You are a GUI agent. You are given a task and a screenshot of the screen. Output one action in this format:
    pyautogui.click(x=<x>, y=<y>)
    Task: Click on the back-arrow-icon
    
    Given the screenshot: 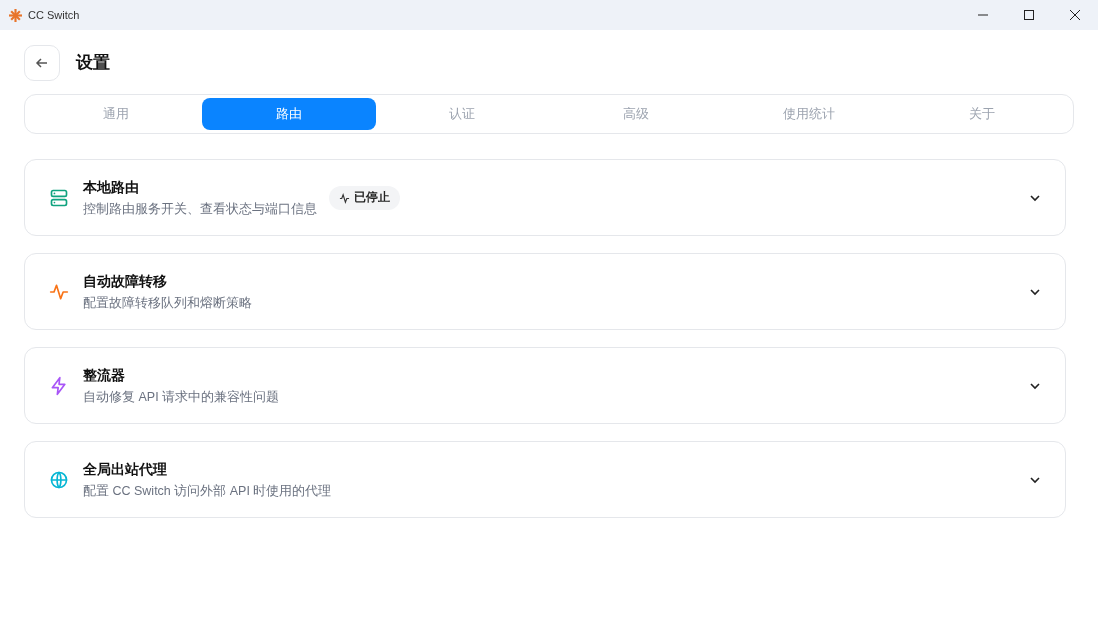 What is the action you would take?
    pyautogui.click(x=42, y=63)
    